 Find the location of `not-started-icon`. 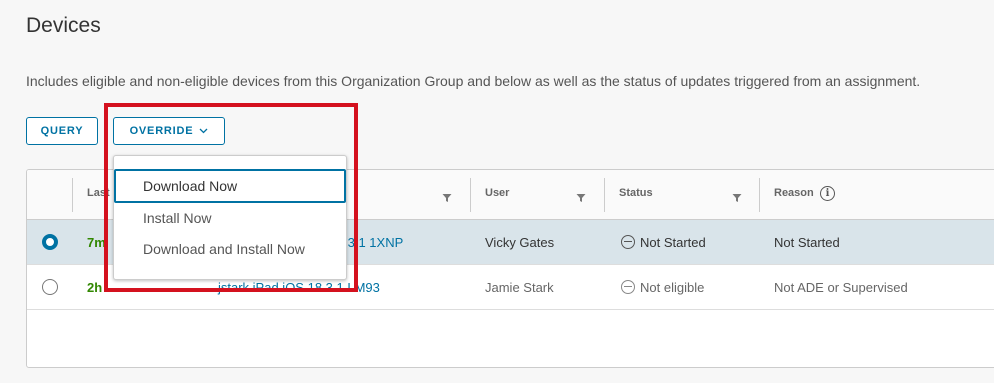

not-started-icon is located at coordinates (628, 242).